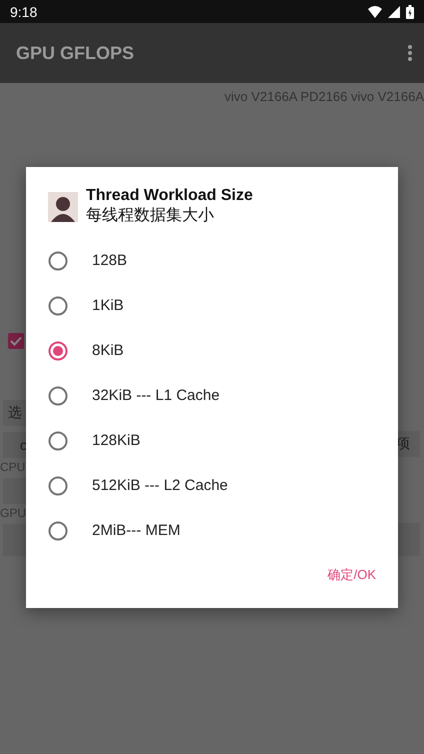 The height and width of the screenshot is (754, 424). Describe the element at coordinates (394, 12) in the screenshot. I see `signal-icon` at that location.